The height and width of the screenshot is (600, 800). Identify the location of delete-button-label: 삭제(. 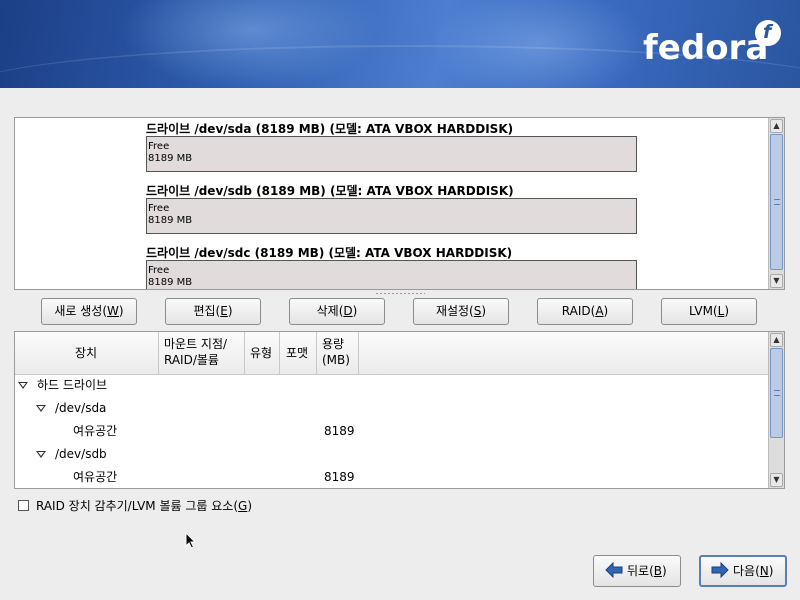
(330, 311).